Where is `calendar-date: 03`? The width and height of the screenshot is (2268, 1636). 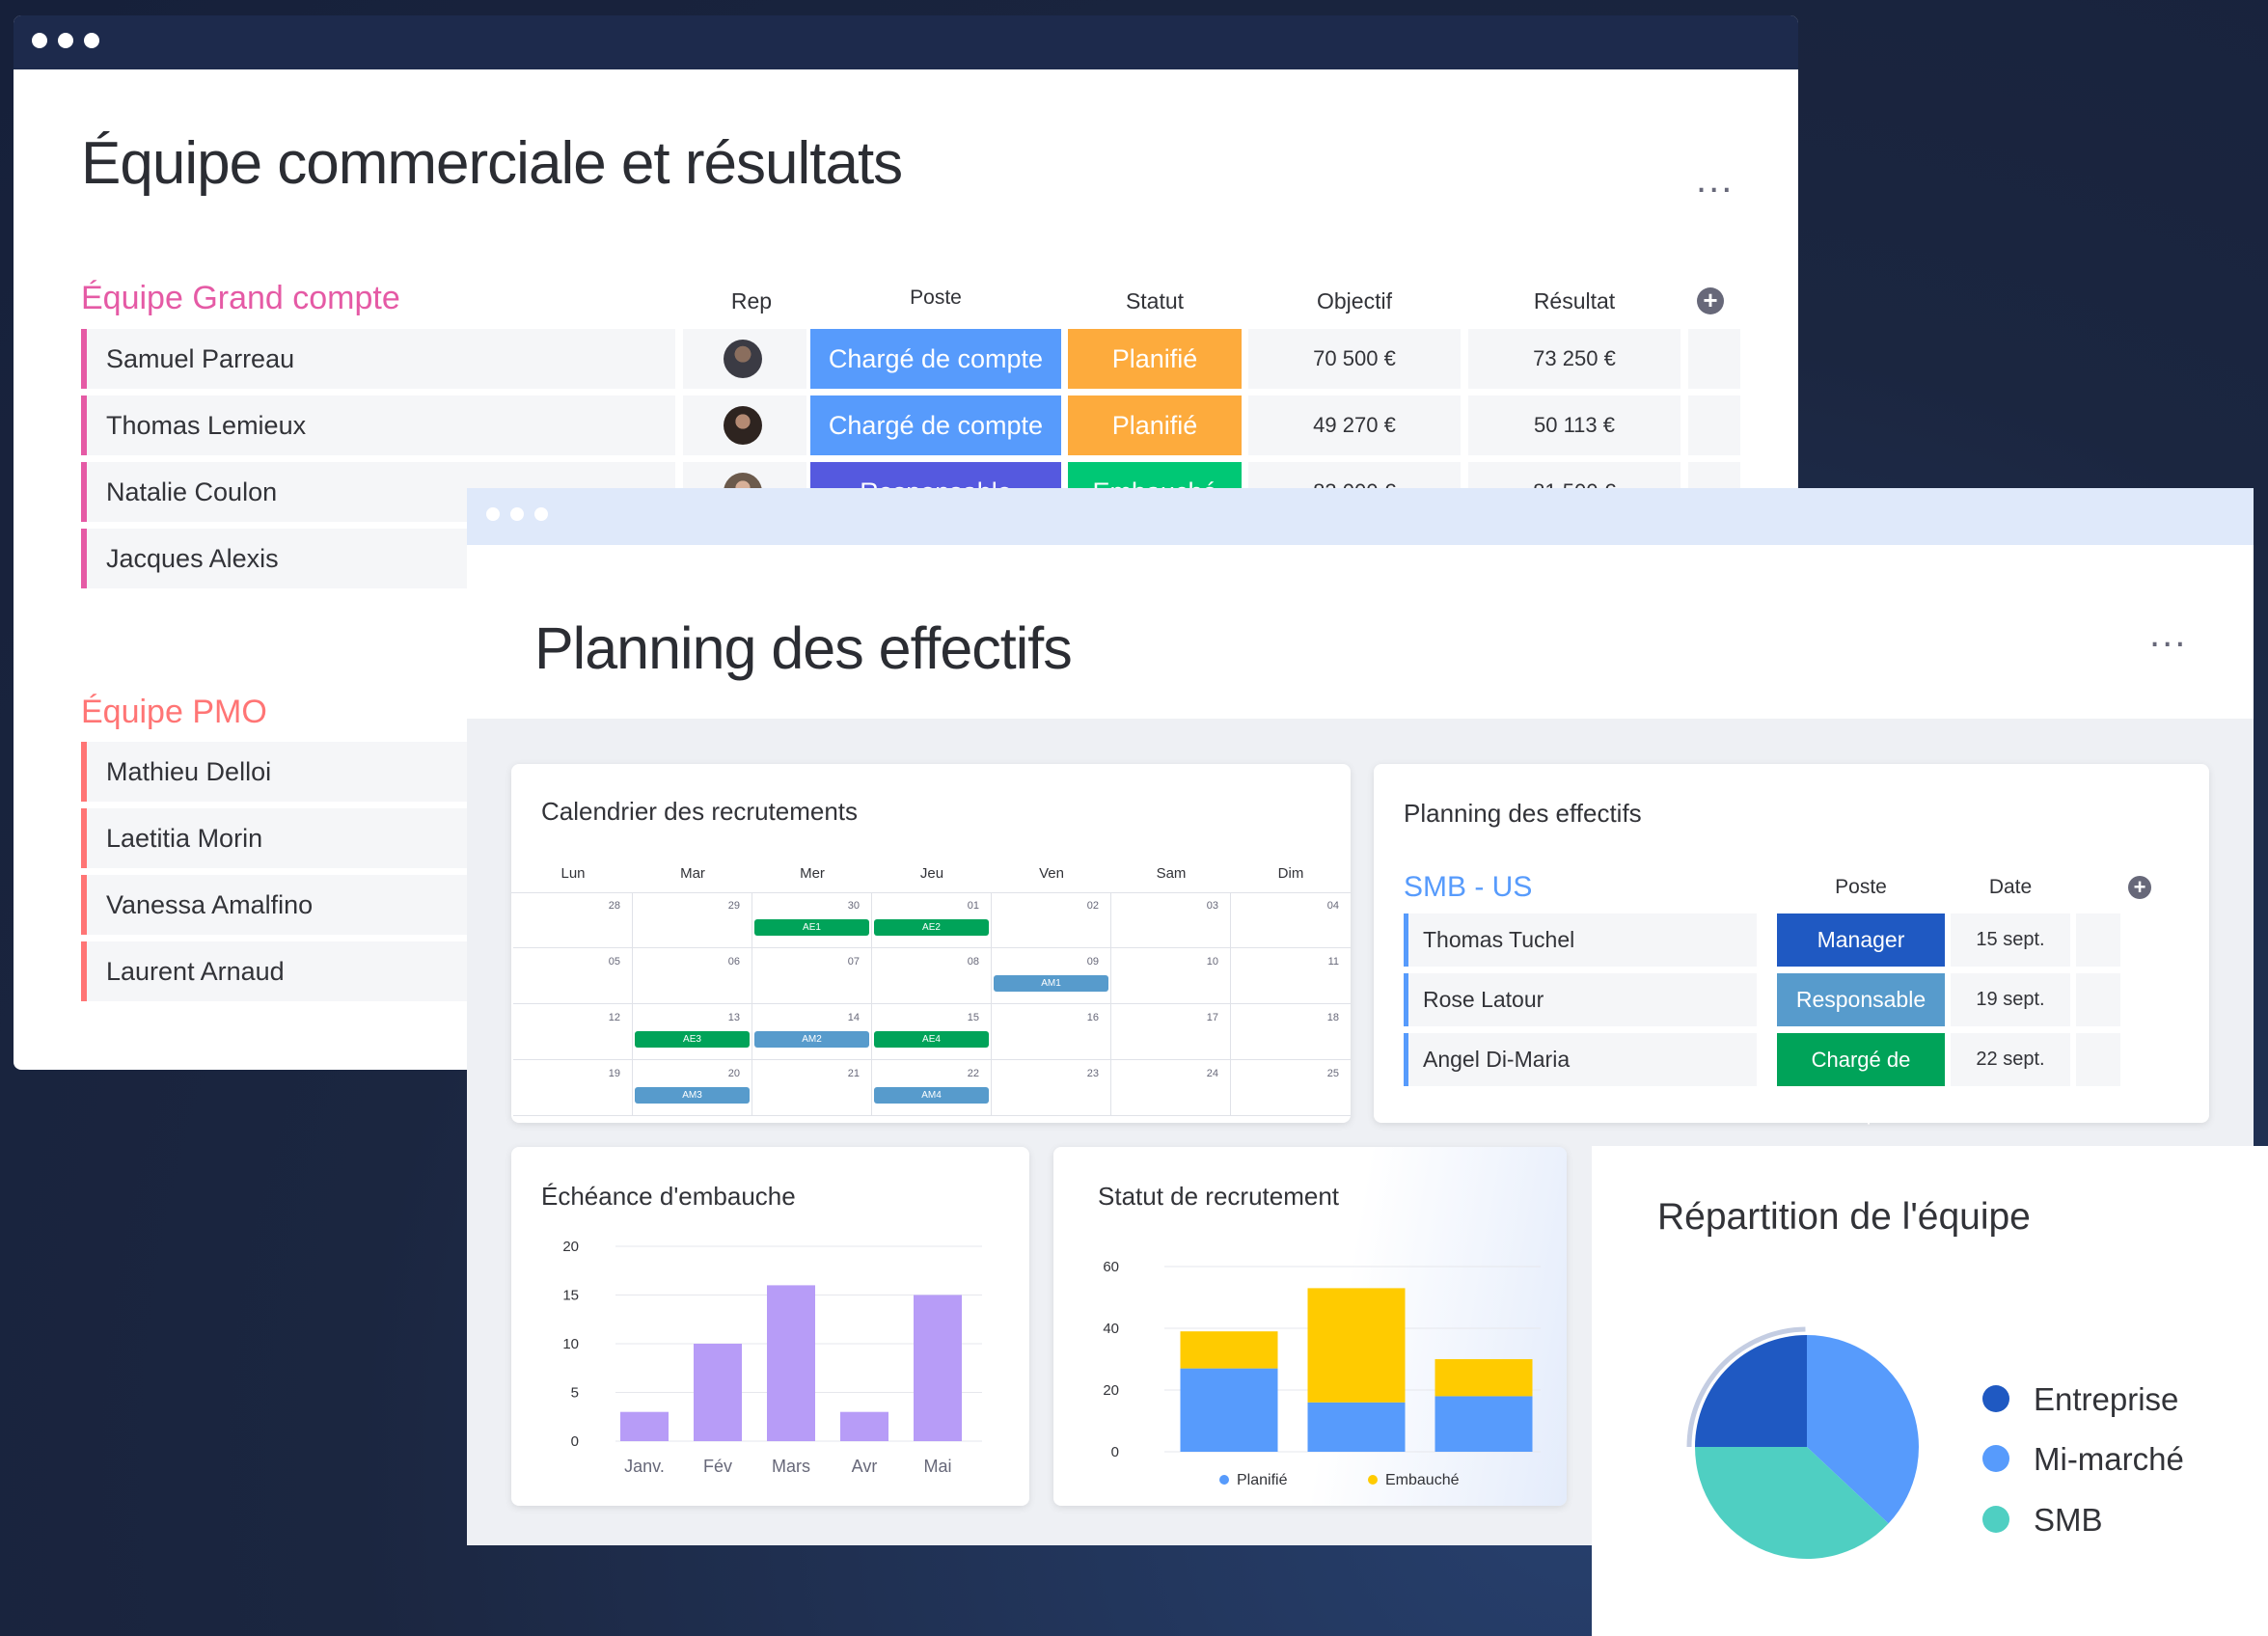
calendar-date: 03 is located at coordinates (1212, 906).